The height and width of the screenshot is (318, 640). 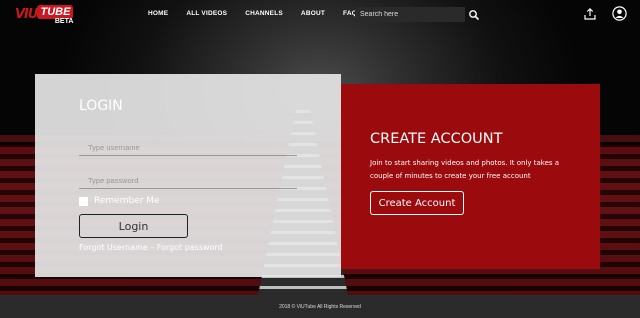 What do you see at coordinates (190, 247) in the screenshot?
I see `forgot-password-link: Forgot password` at bounding box center [190, 247].